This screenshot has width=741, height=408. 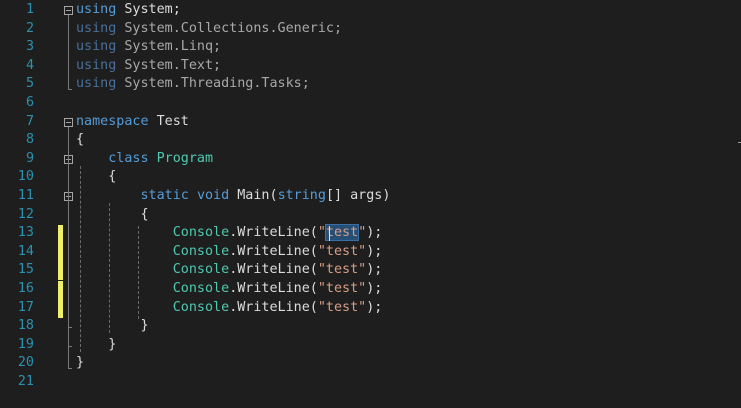 I want to click on text-caret, so click(x=329, y=234).